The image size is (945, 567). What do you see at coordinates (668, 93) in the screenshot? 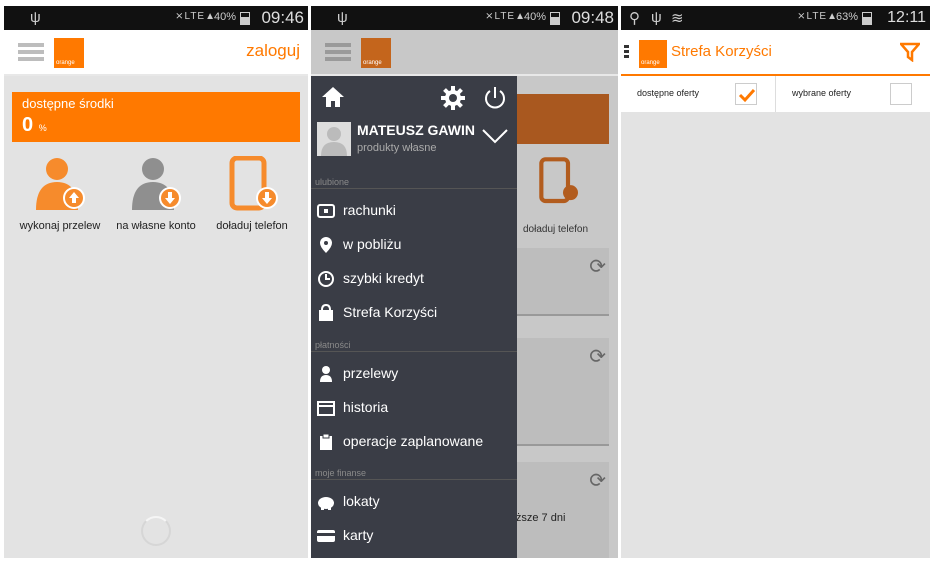
I see `filter-label: dostępne oferty` at bounding box center [668, 93].